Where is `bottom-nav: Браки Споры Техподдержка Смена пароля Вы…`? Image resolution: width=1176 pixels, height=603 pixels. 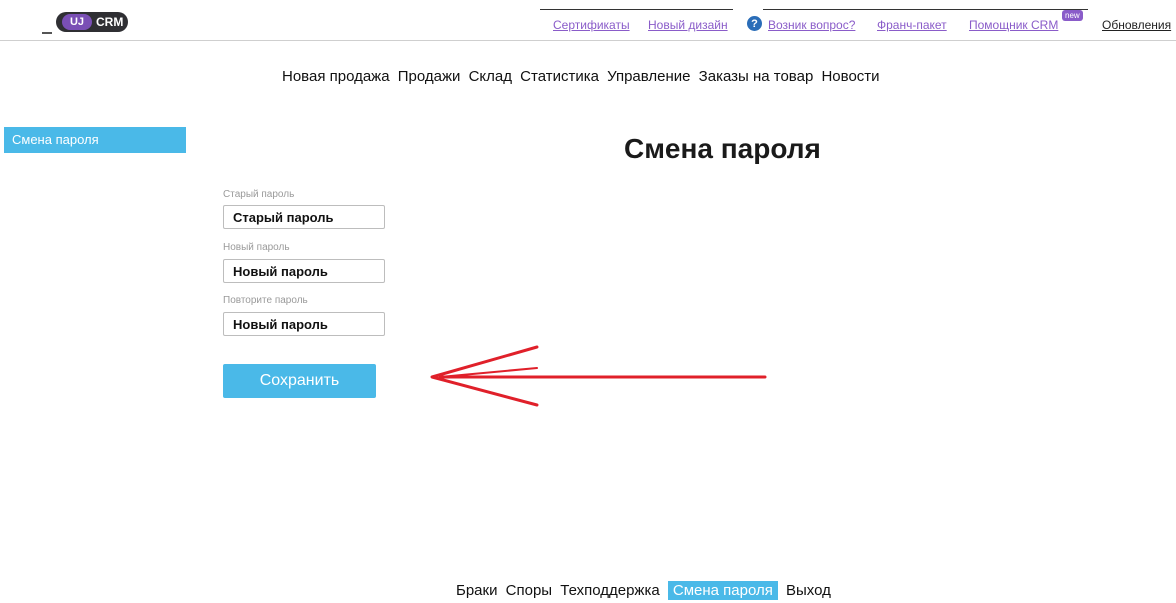
bottom-nav: Браки Споры Техподдержка Смена пароля Вы… is located at coordinates (645, 590).